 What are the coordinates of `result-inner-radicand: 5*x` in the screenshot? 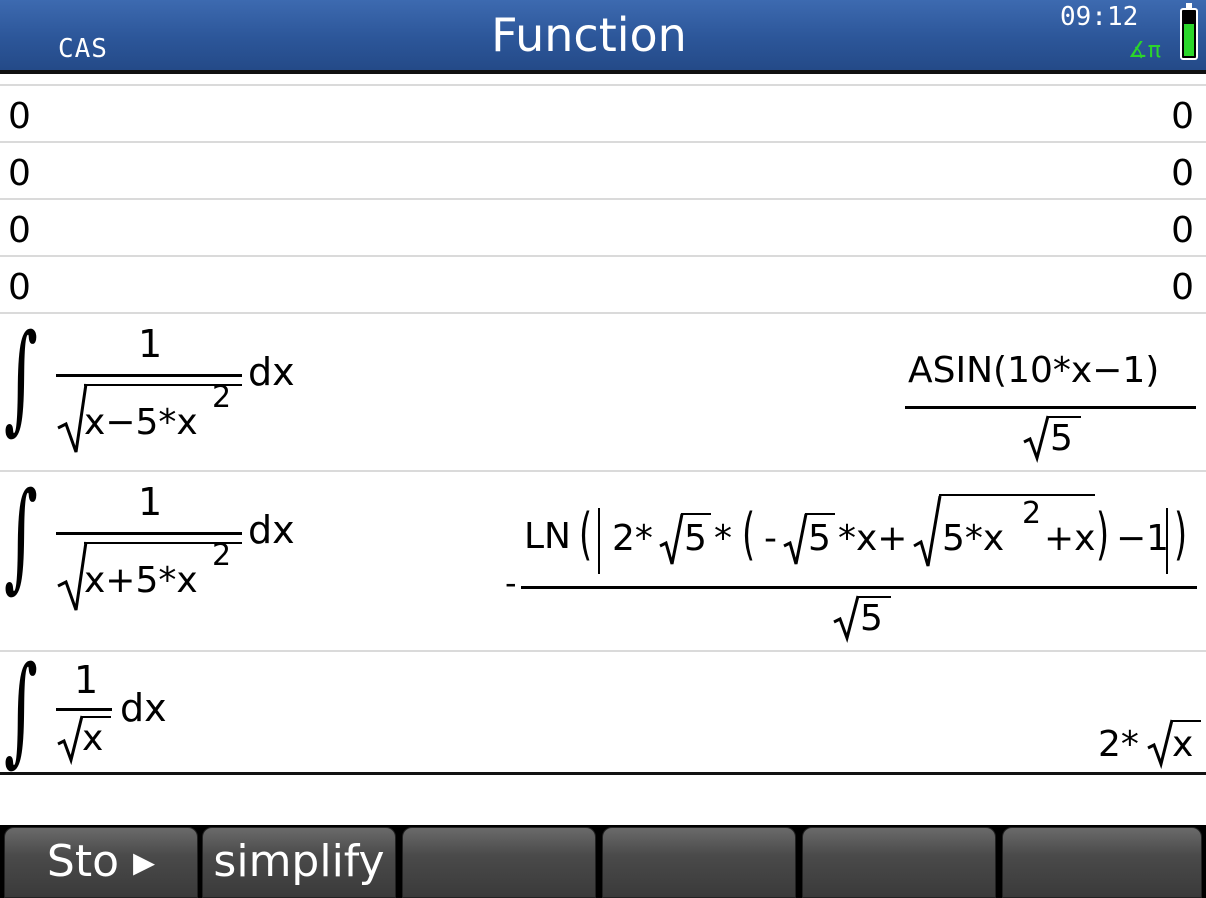 It's located at (973, 538).